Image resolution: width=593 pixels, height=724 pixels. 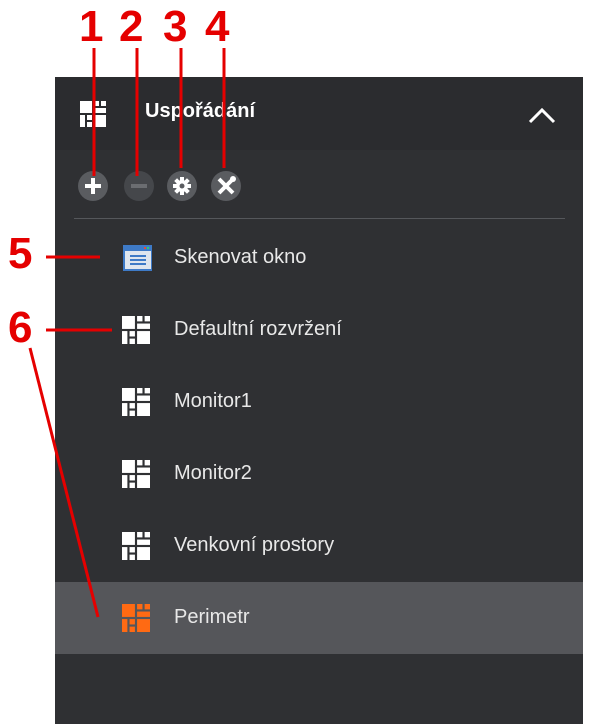 I want to click on layout-settings-button, so click(x=182, y=186).